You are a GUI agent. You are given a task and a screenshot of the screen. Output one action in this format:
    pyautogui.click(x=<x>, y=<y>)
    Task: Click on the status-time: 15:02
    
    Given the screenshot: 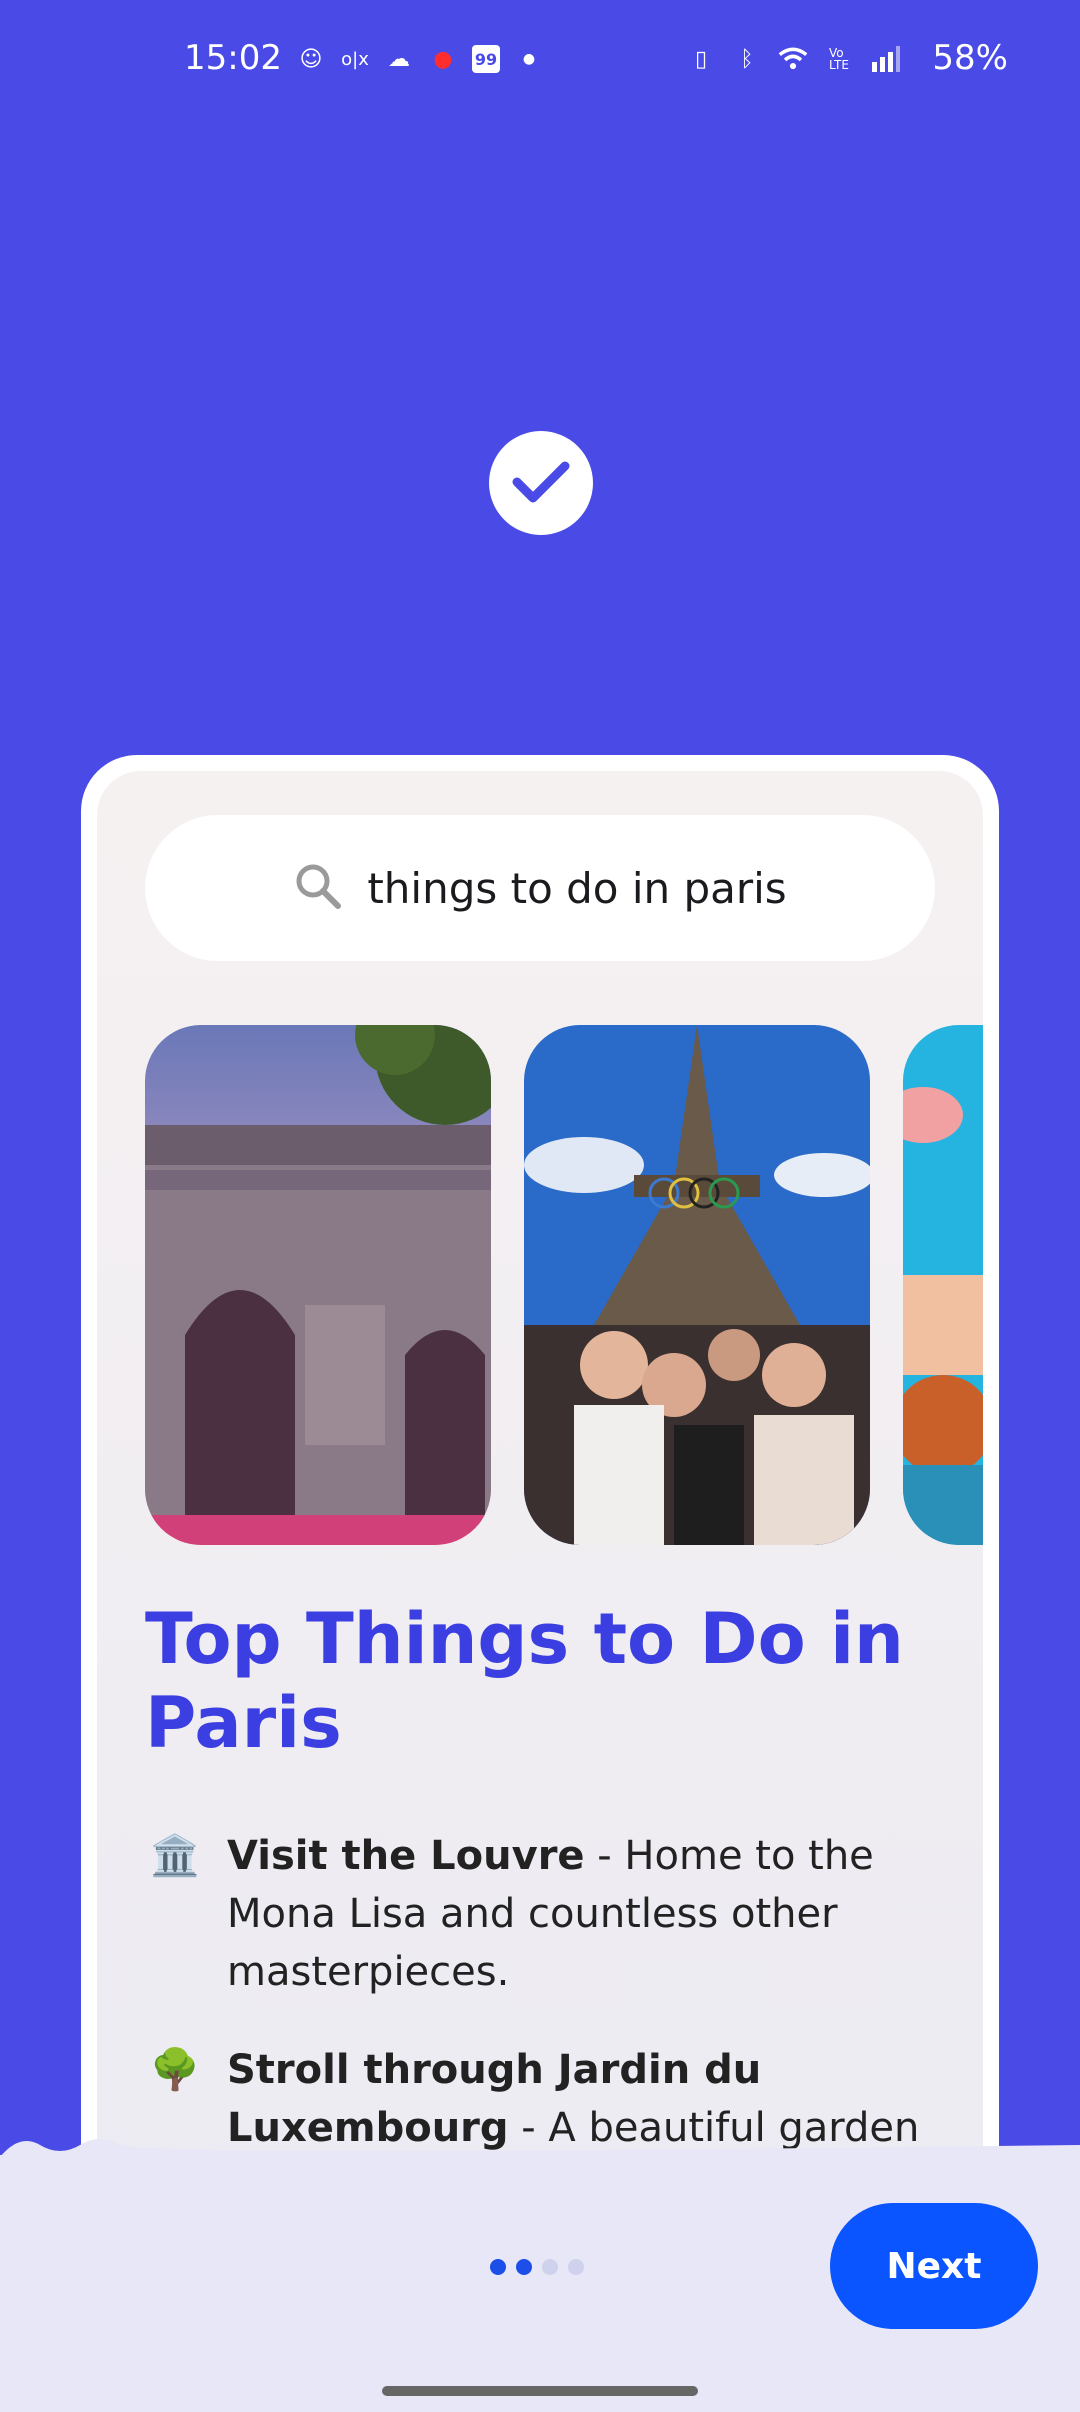 What is the action you would take?
    pyautogui.click(x=233, y=58)
    